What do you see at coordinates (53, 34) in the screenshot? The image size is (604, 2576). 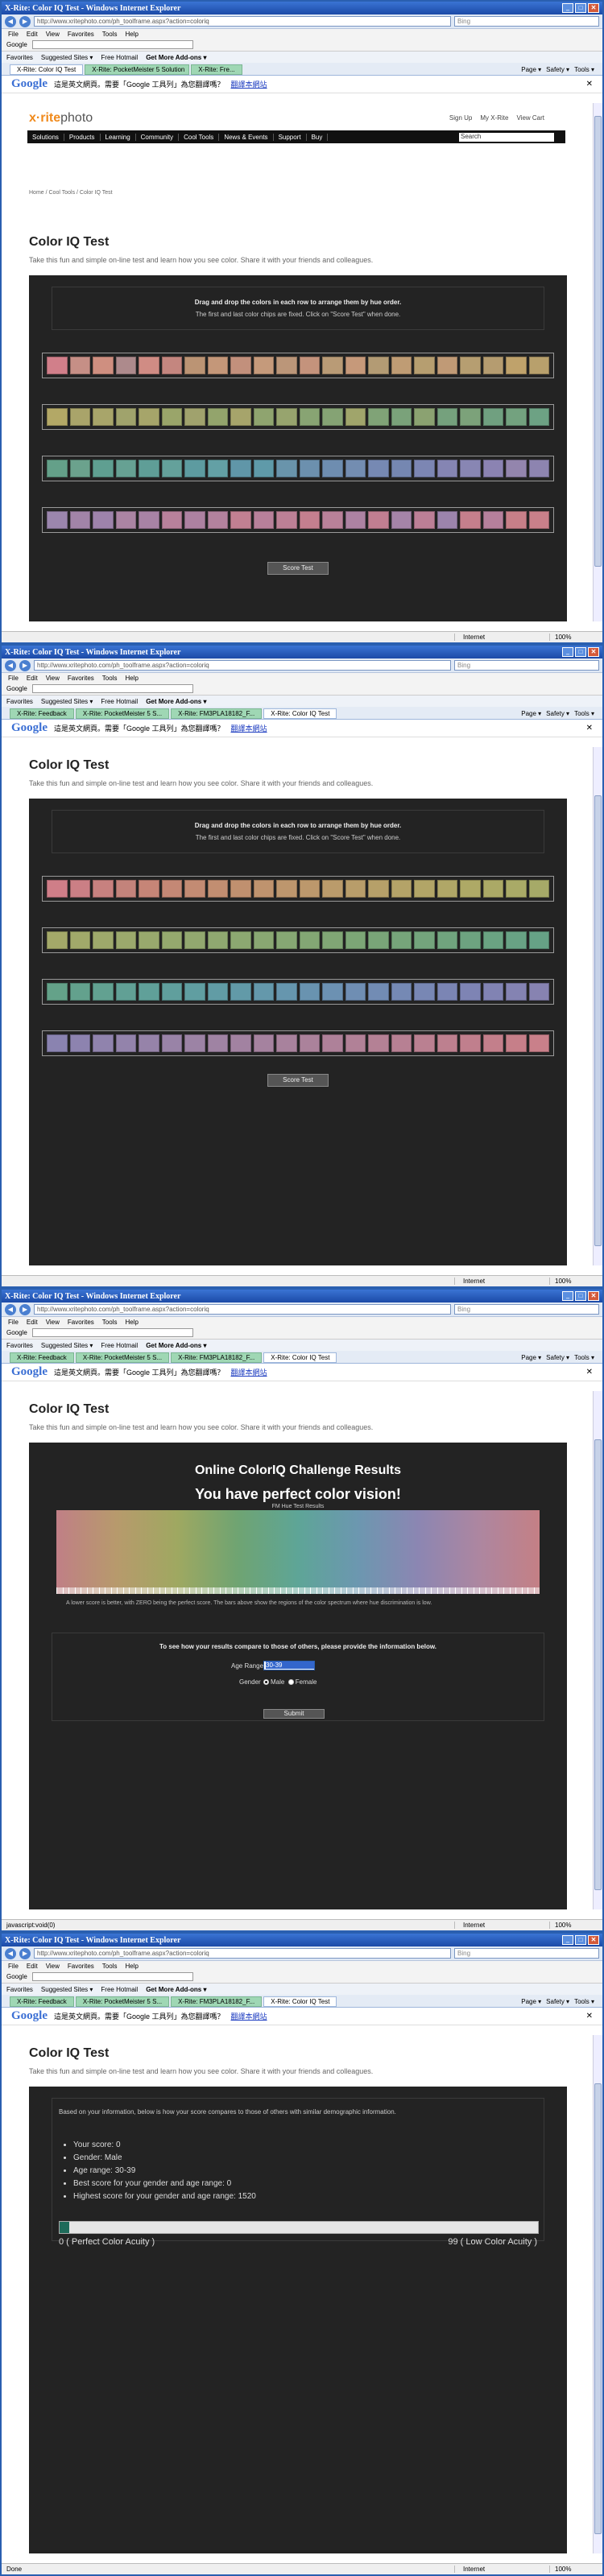 I see `menu-view: View` at bounding box center [53, 34].